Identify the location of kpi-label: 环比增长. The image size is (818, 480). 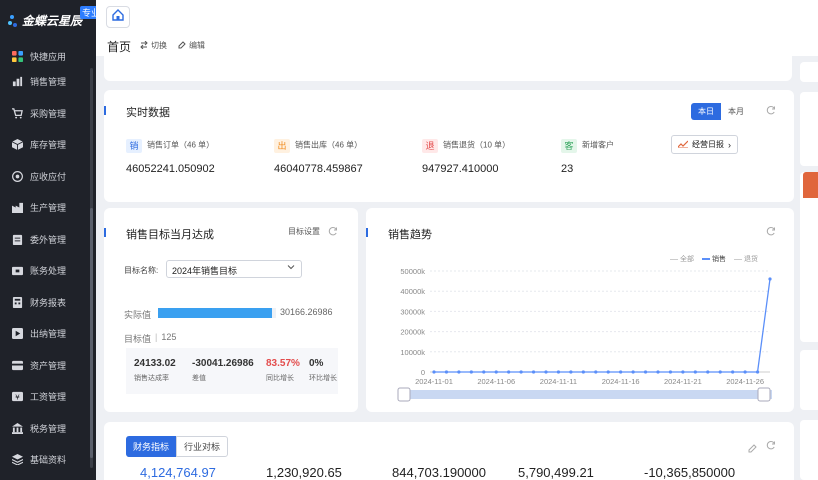
(323, 378).